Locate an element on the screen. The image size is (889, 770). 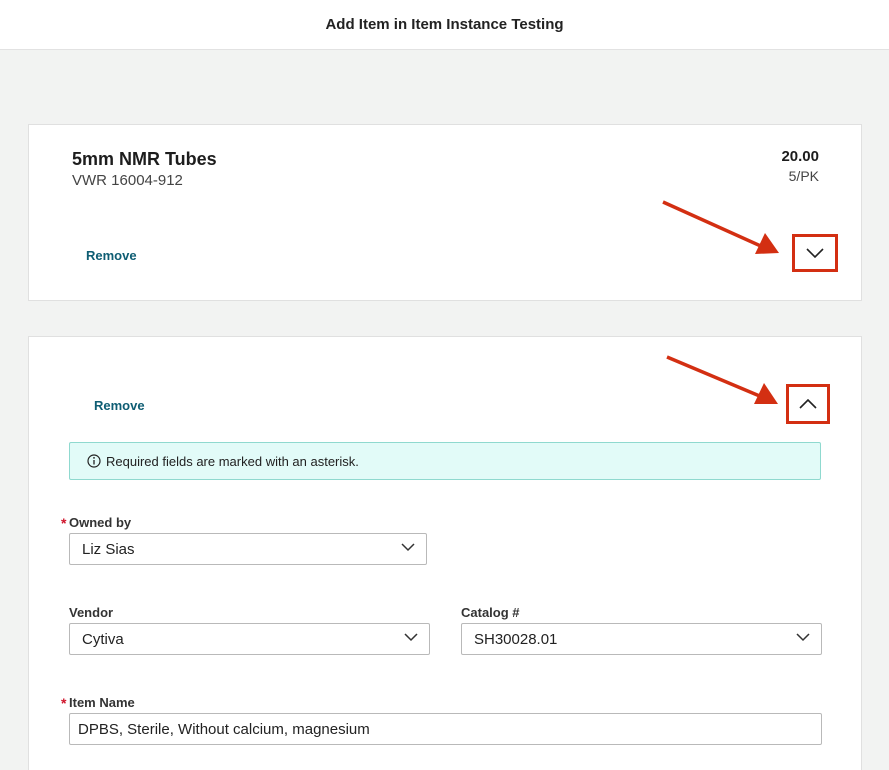
item-vendor-catalog: VWR 16004-912 is located at coordinates (127, 180).